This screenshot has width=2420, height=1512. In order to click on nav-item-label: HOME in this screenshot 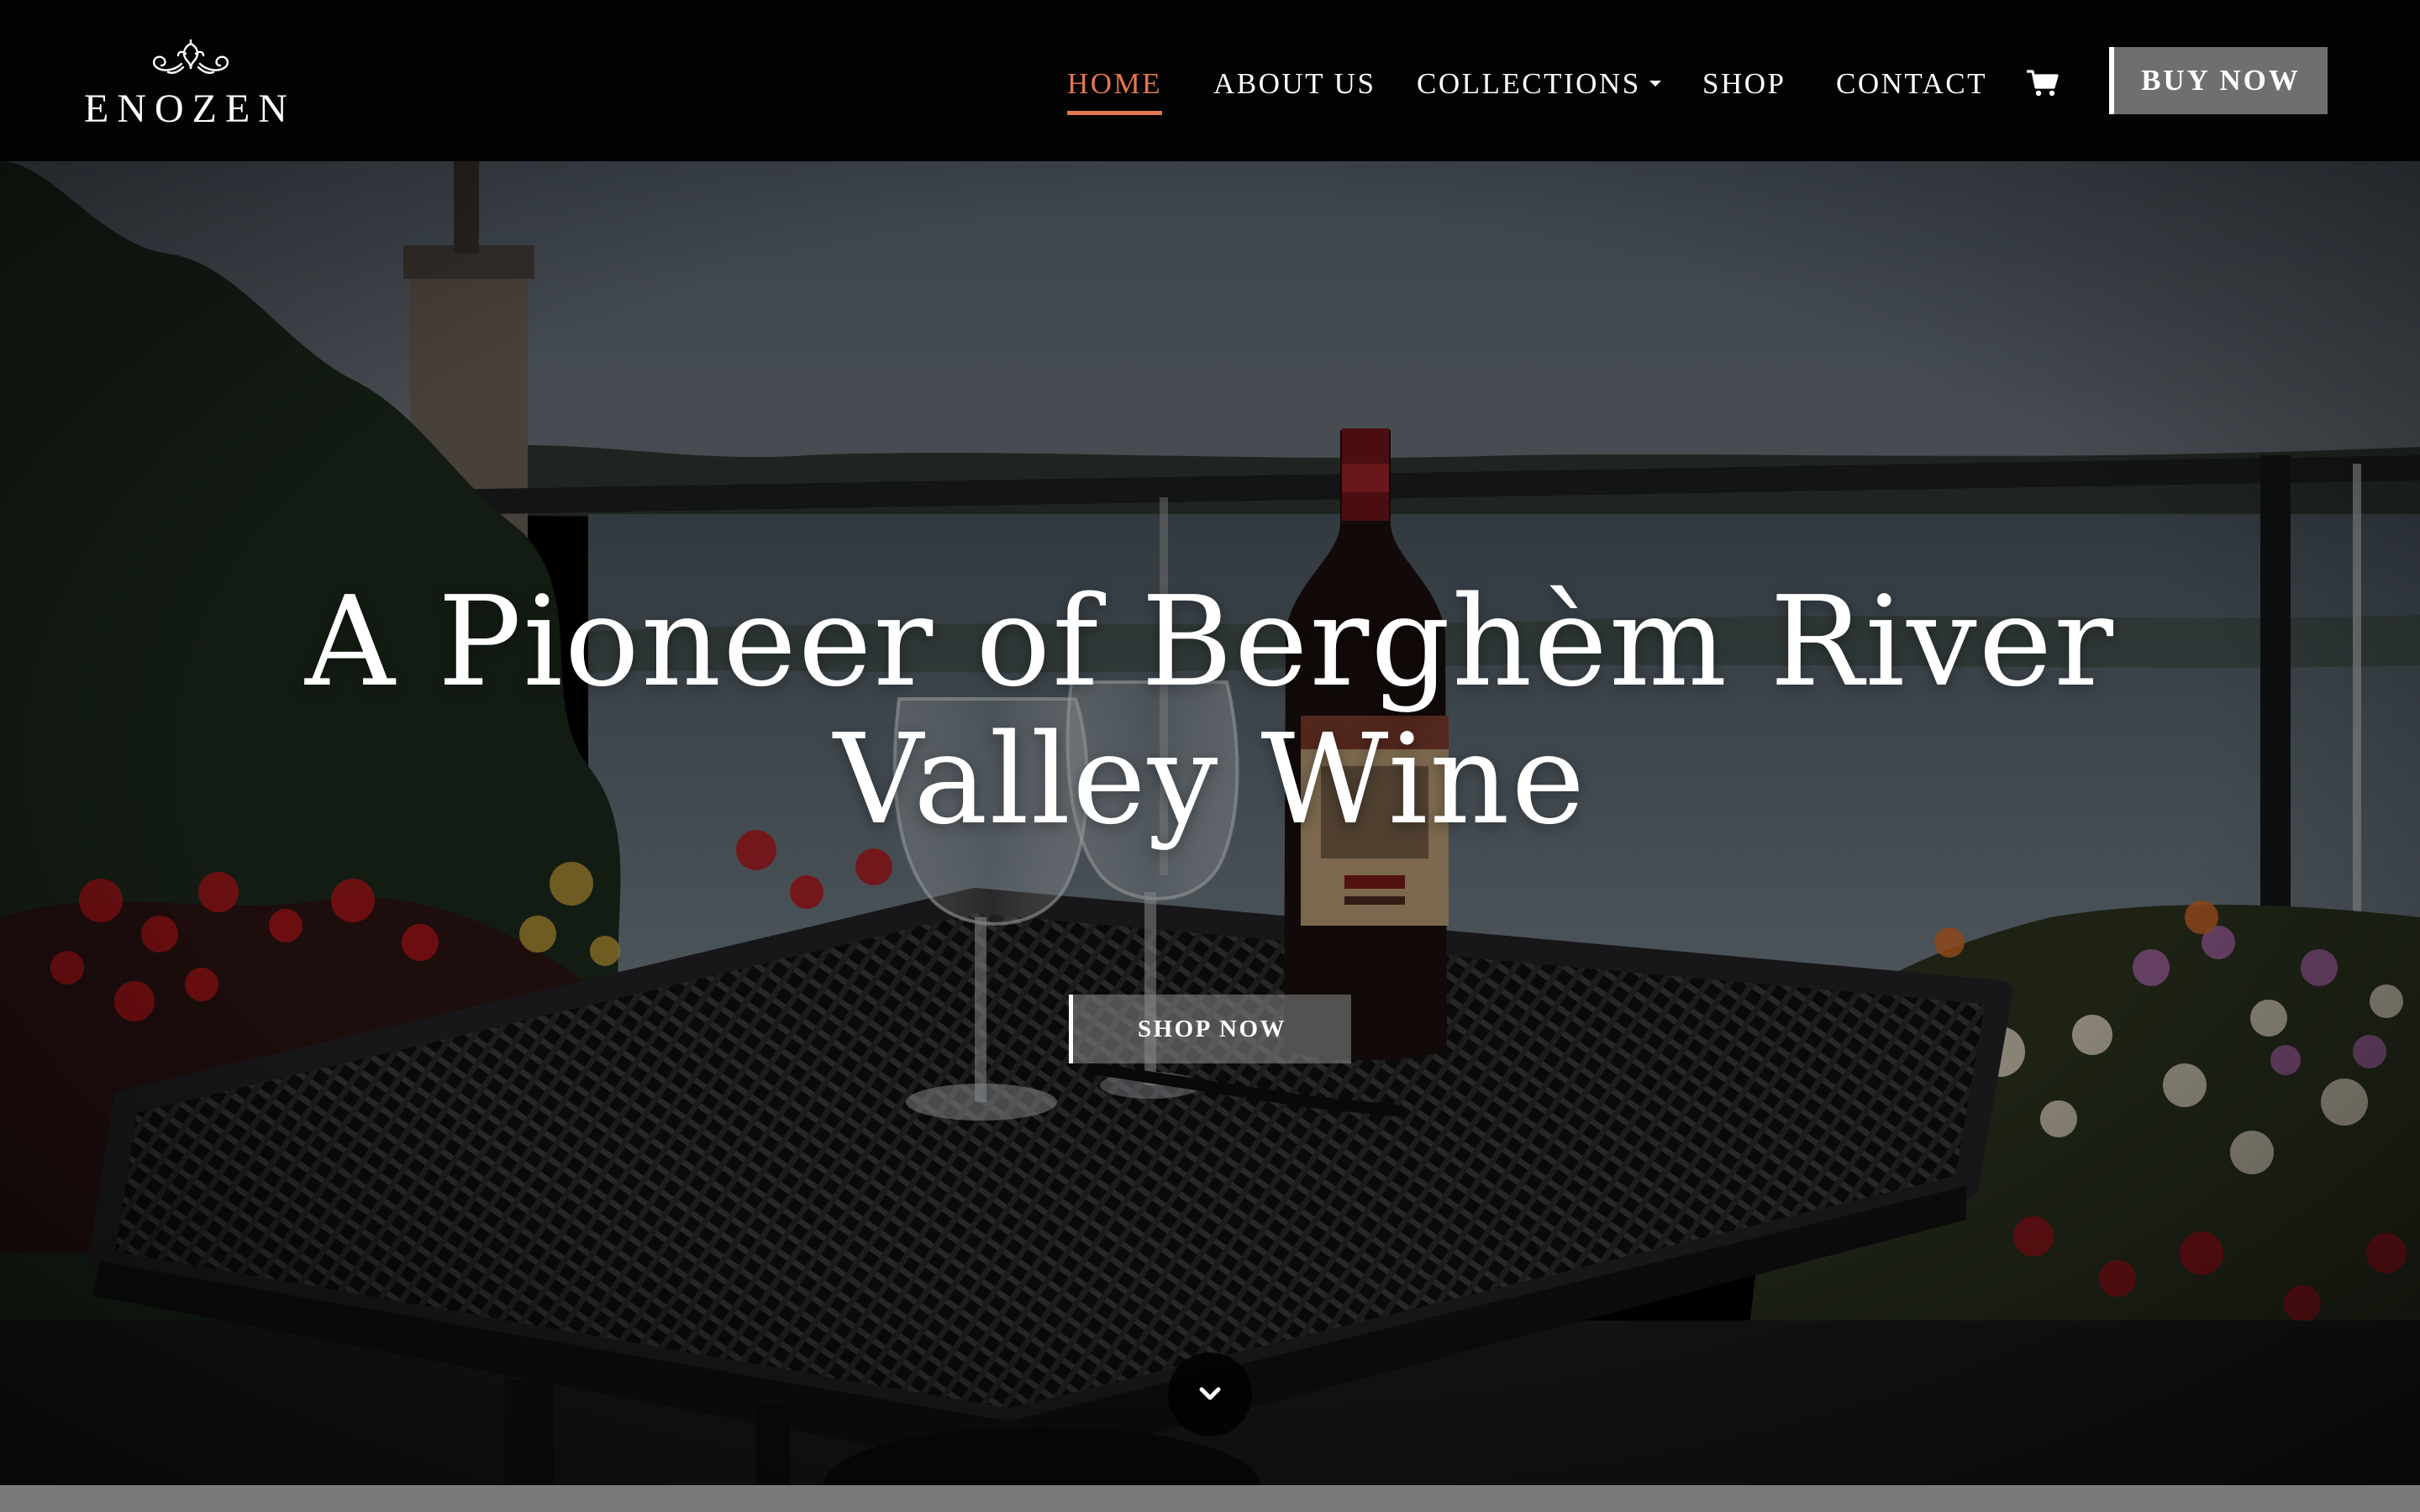, I will do `click(1115, 83)`.